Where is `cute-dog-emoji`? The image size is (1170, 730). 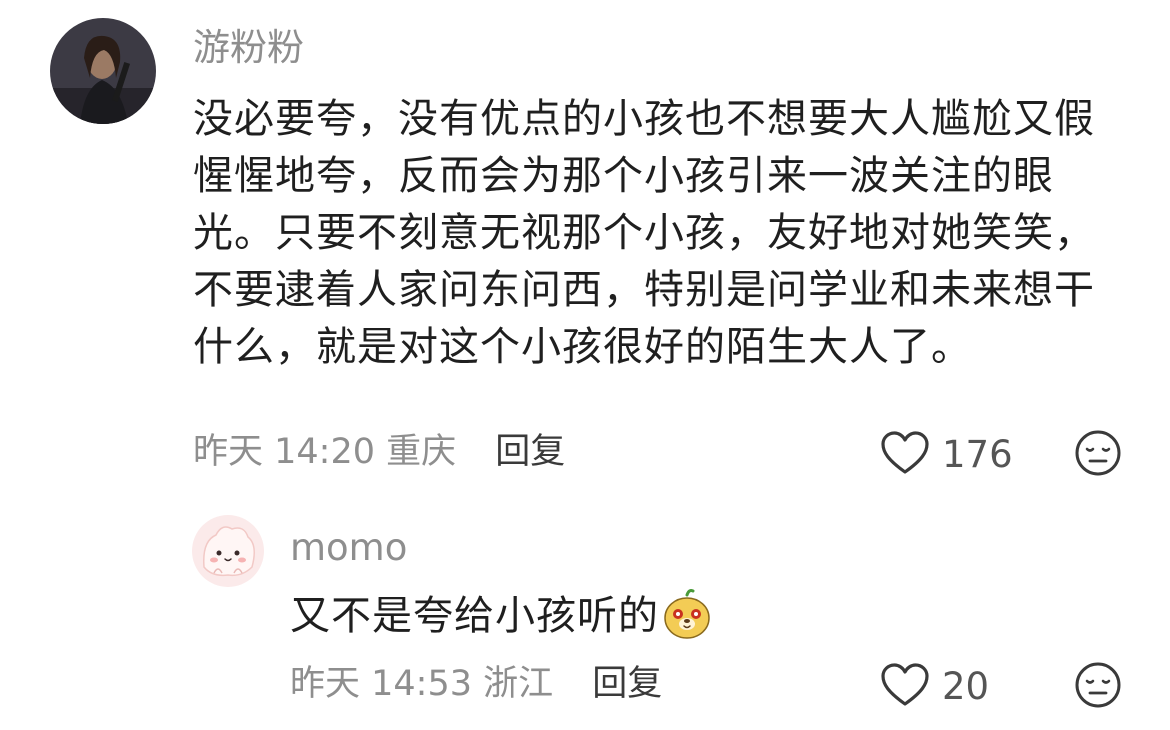
cute-dog-emoji is located at coordinates (687, 616).